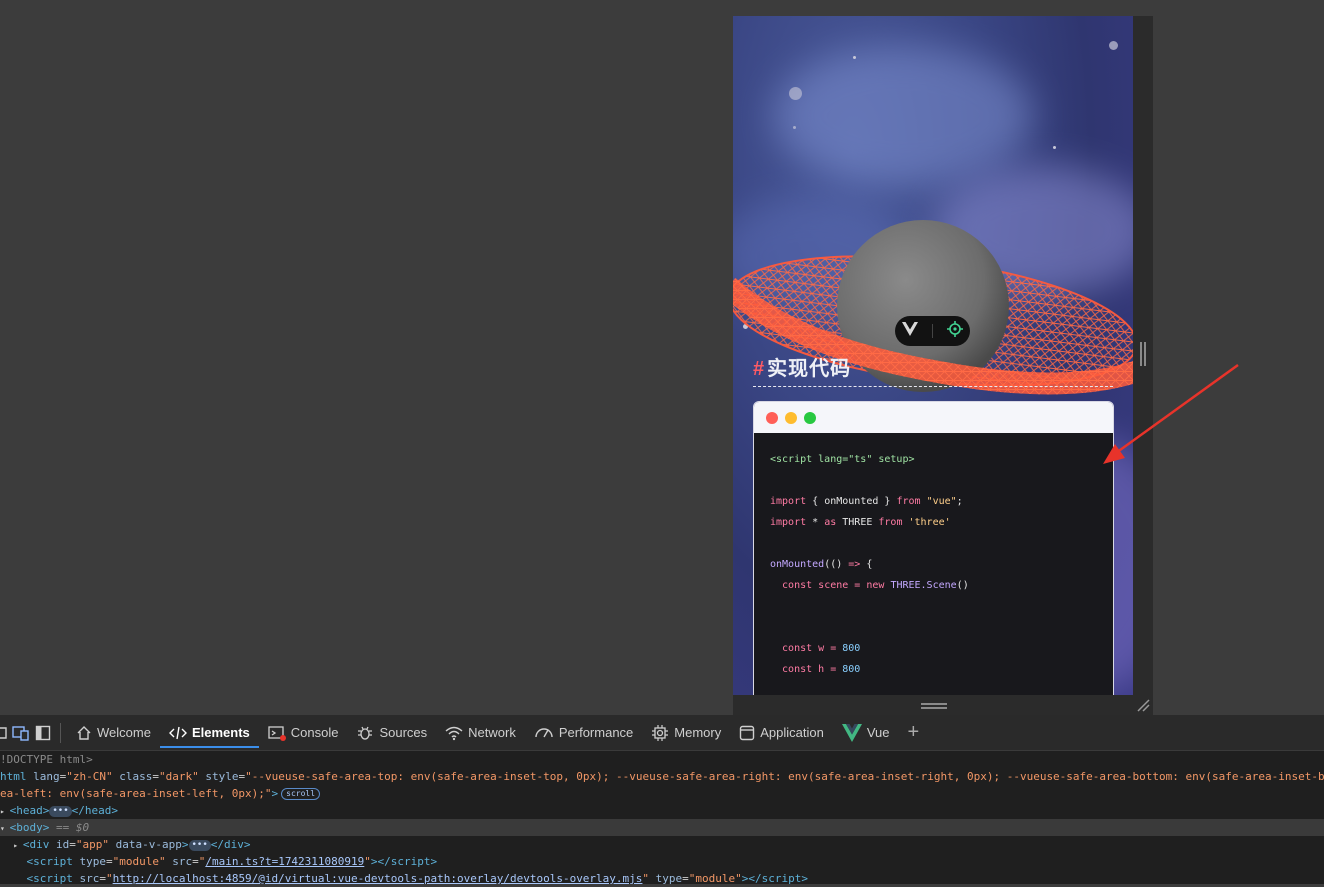 The height and width of the screenshot is (887, 1324). What do you see at coordinates (941, 564) in the screenshot?
I see `code-line: onMounted(() => {` at bounding box center [941, 564].